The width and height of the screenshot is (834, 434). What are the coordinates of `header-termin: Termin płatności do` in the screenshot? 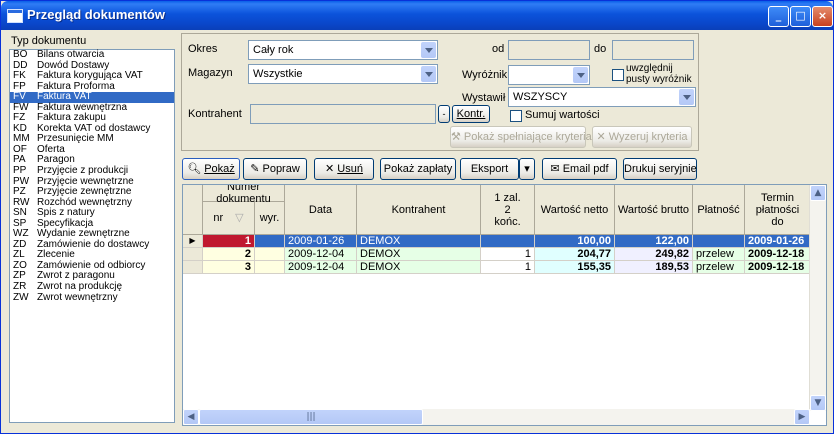 It's located at (778, 210).